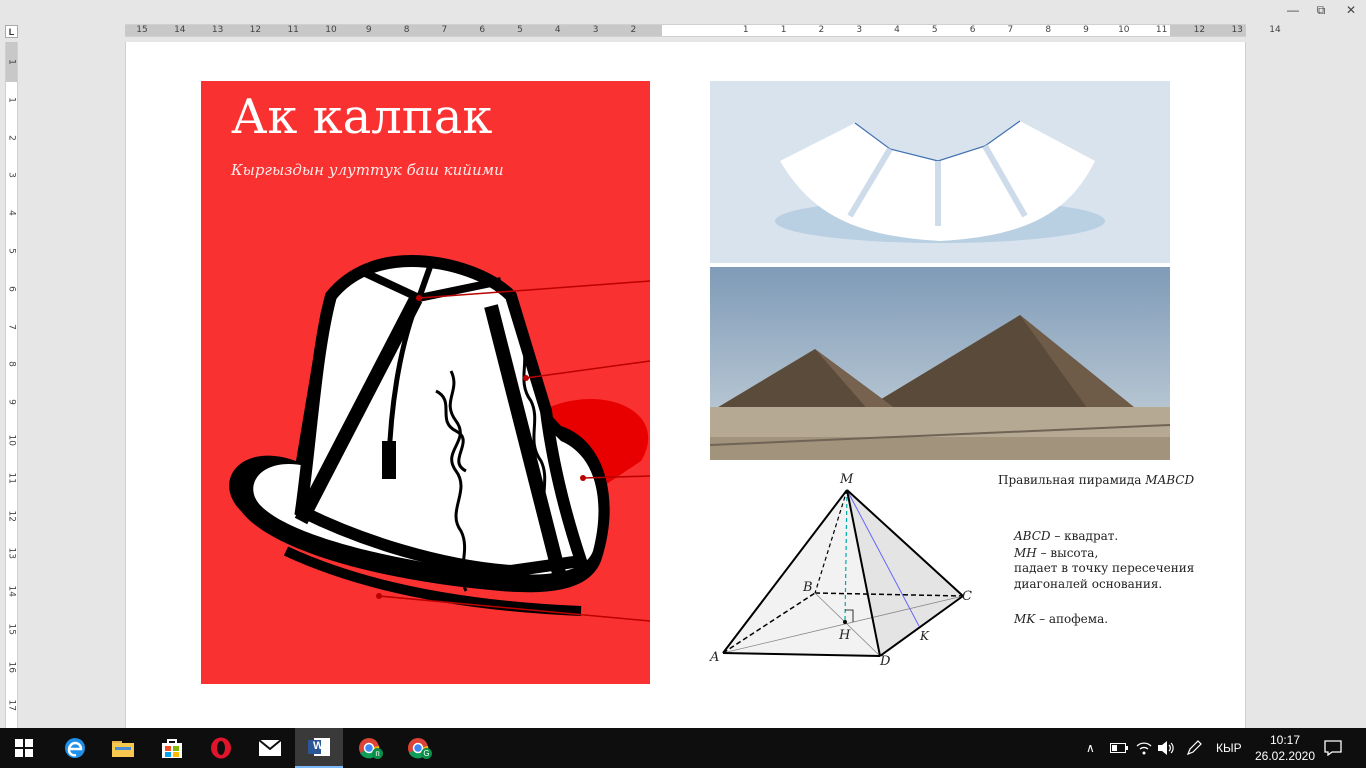  I want to click on caption-line-2: MH – высота,, so click(1056, 553).